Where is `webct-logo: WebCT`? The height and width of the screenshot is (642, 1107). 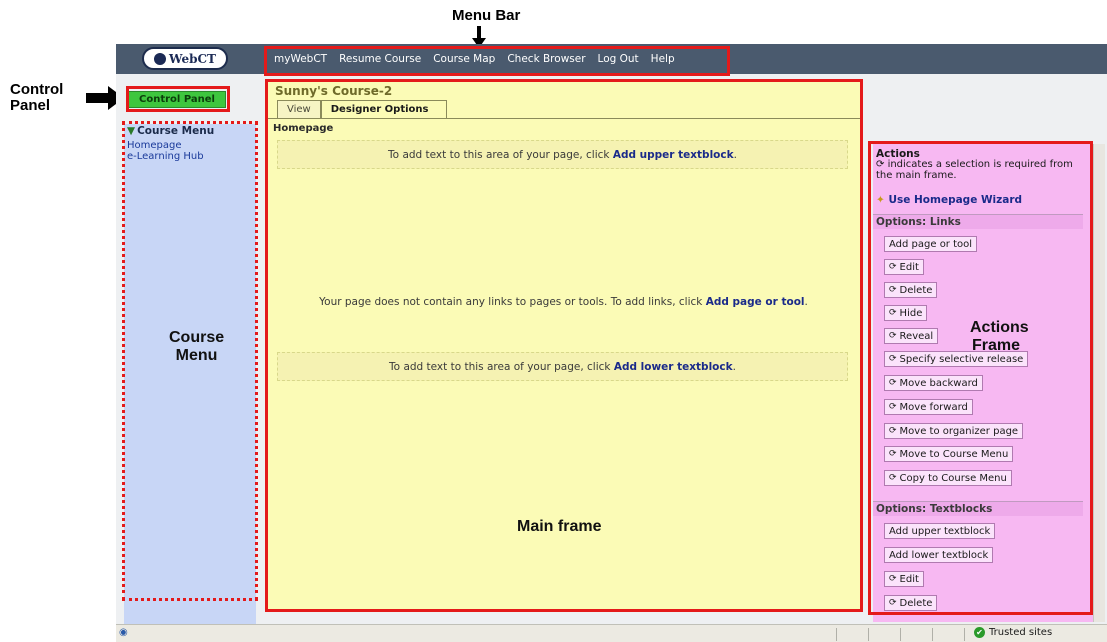 webct-logo: WebCT is located at coordinates (185, 58).